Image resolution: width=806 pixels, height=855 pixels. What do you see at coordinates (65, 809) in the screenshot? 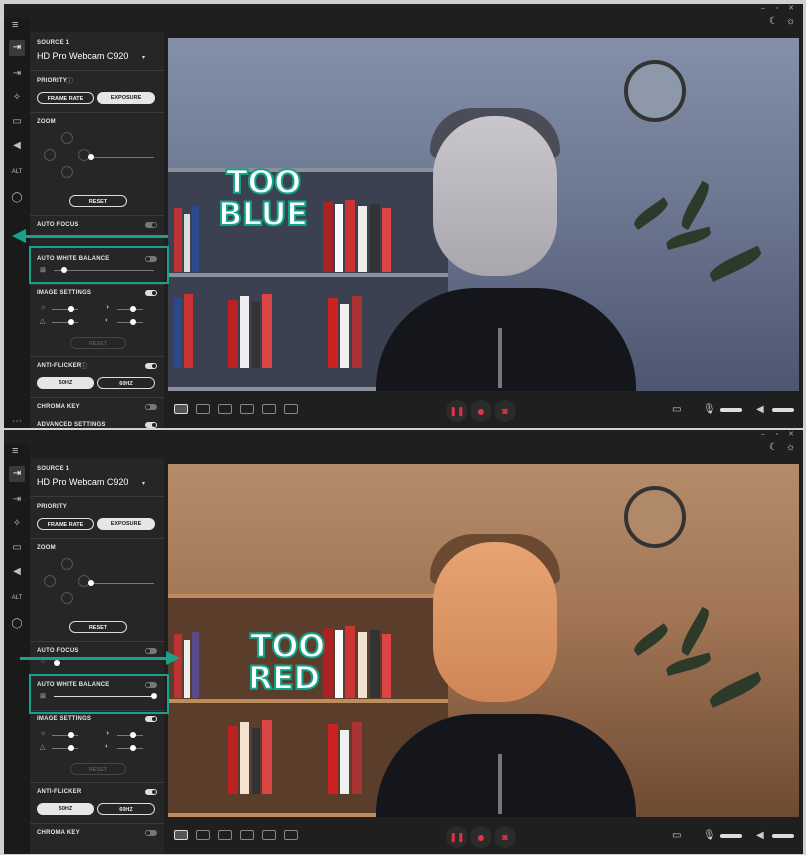
I see `50hz-button: 50HZ` at bounding box center [65, 809].